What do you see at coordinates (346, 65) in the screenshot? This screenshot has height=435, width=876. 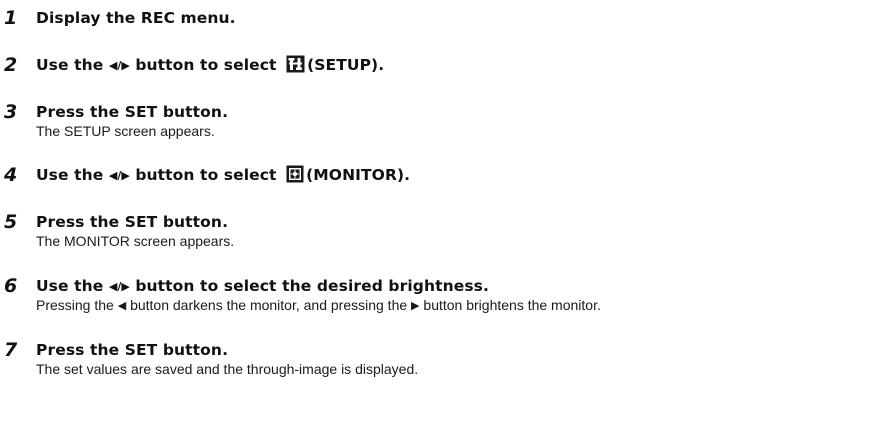 I see `title-text: (SETUP).` at bounding box center [346, 65].